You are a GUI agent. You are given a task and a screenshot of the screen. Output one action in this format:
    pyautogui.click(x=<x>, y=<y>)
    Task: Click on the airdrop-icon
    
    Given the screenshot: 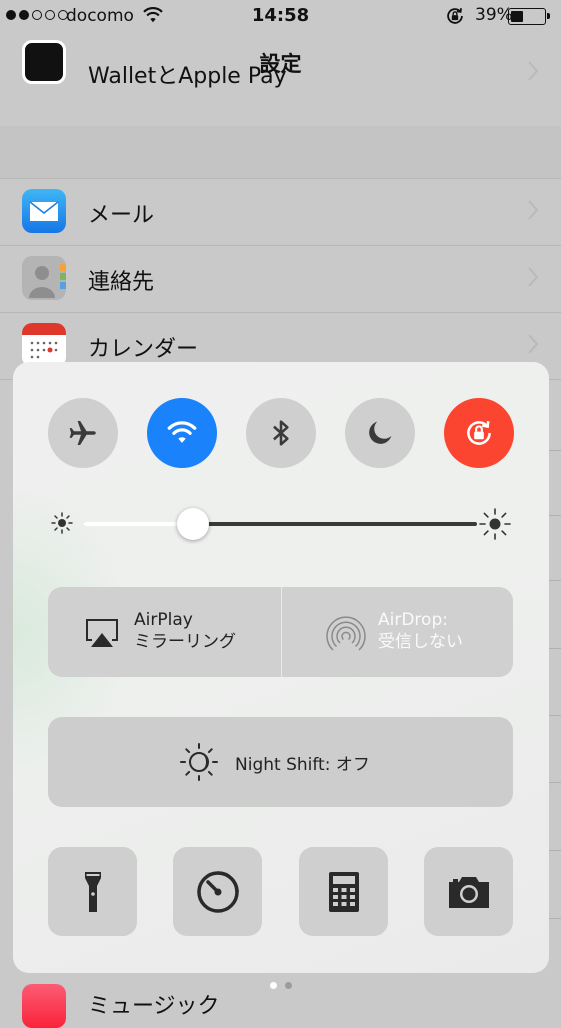 What is the action you would take?
    pyautogui.click(x=346, y=633)
    